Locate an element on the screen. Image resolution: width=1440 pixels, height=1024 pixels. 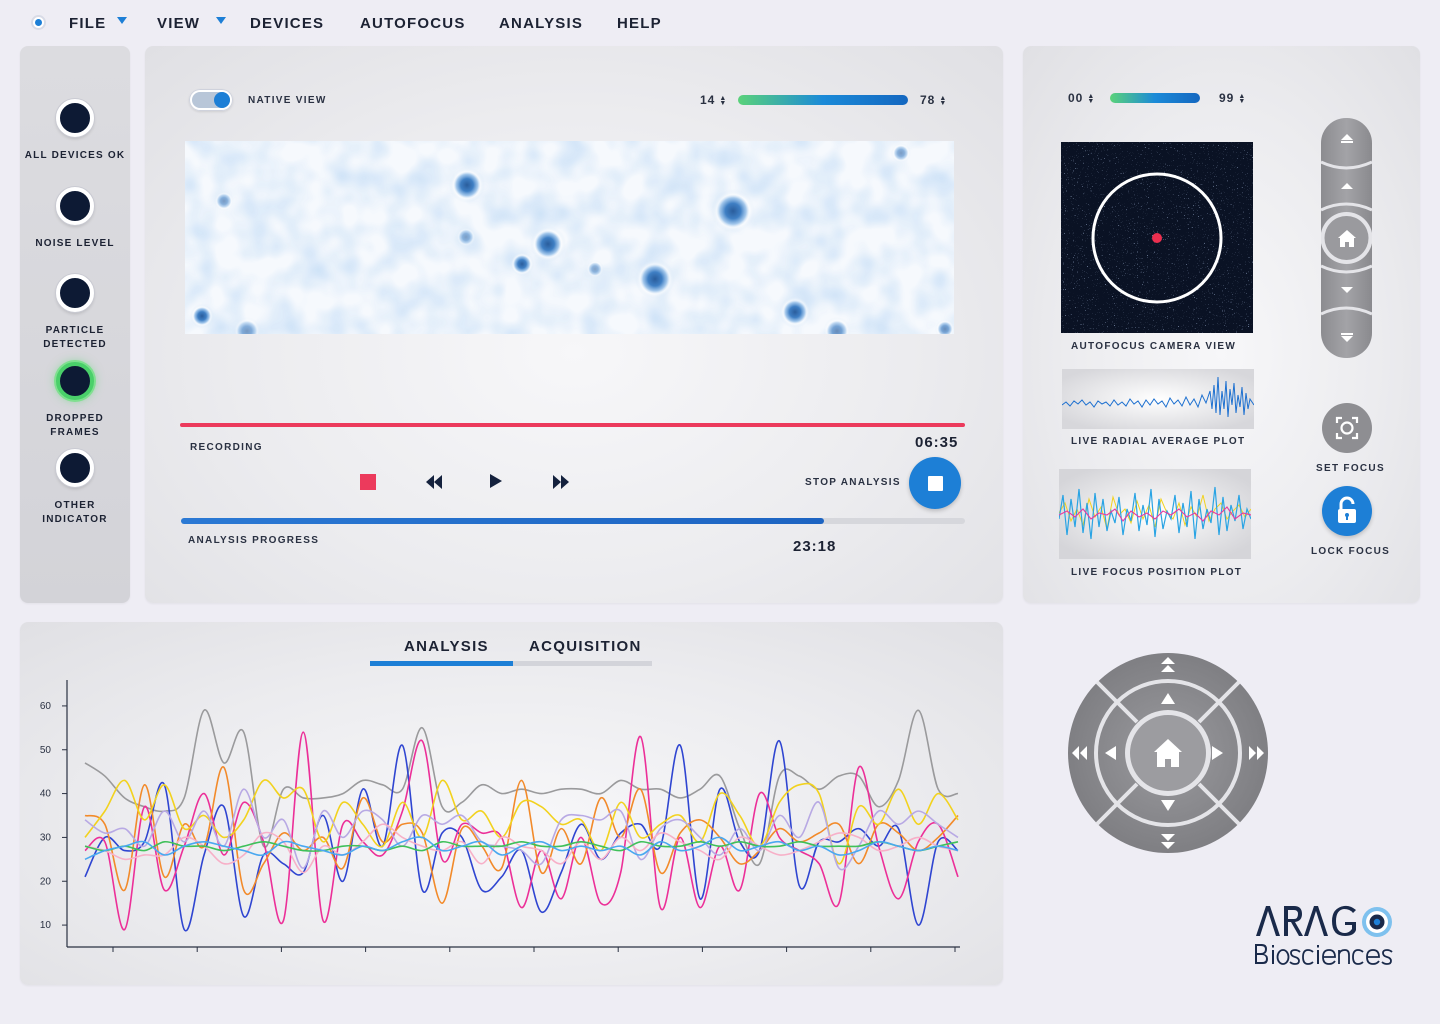
double-arrow-left-icon is located at coordinates (1079, 753).